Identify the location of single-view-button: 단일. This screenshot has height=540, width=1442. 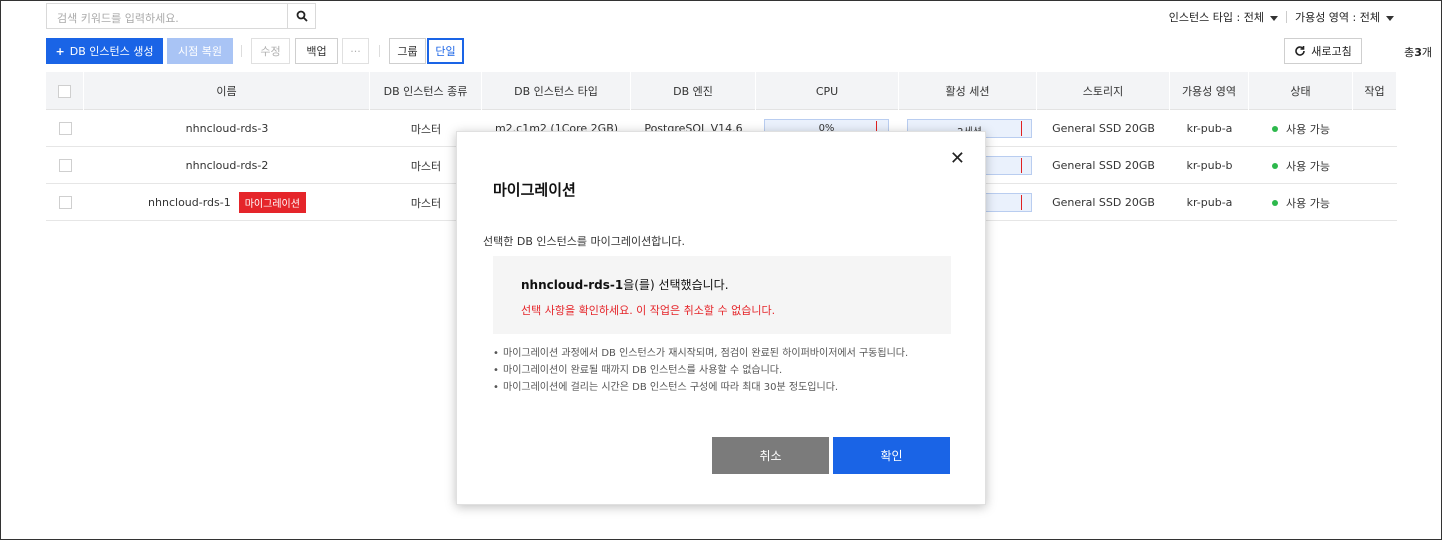
(445, 51).